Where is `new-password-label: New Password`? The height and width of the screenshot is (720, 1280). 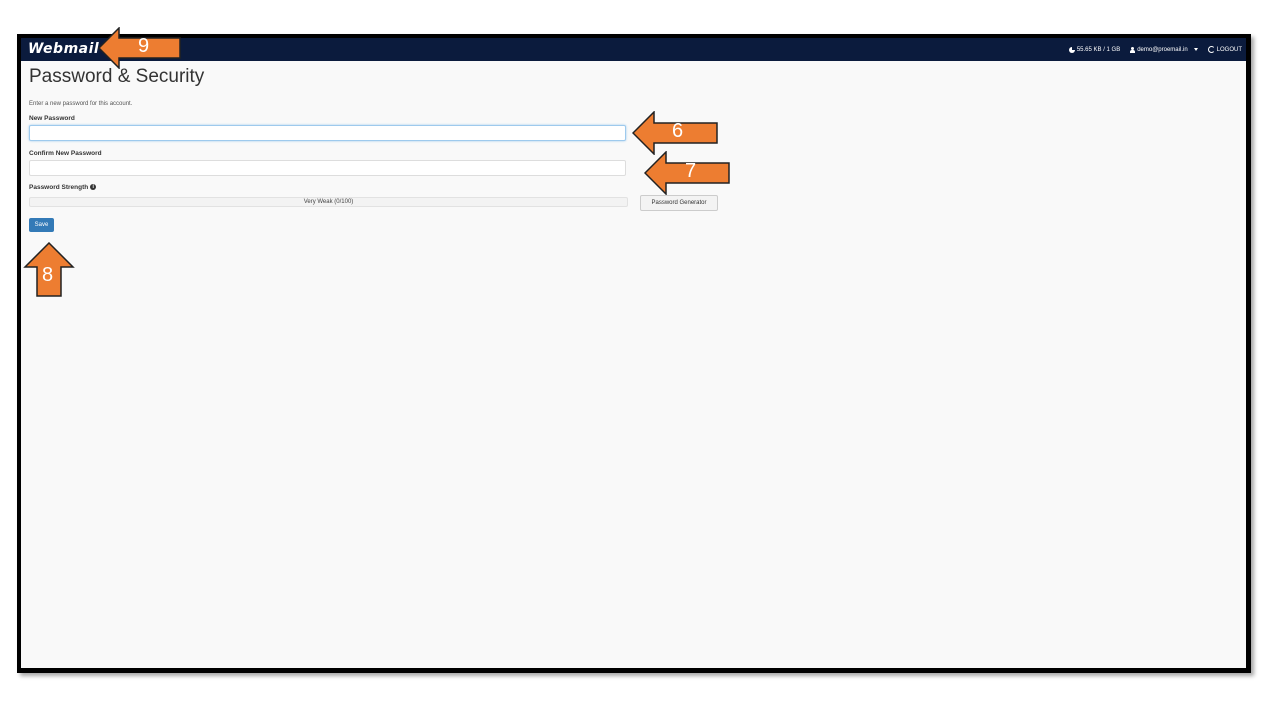 new-password-label: New Password is located at coordinates (52, 118).